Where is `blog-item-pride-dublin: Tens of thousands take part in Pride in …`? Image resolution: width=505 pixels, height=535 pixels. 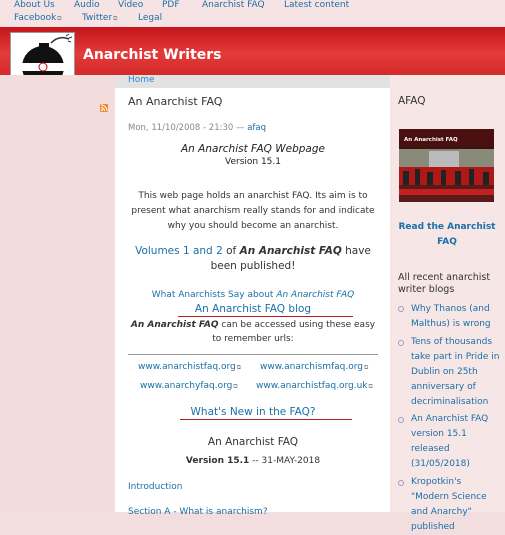 blog-item-pride-dublin: Tens of thousands take part in Pride in … is located at coordinates (456, 372).